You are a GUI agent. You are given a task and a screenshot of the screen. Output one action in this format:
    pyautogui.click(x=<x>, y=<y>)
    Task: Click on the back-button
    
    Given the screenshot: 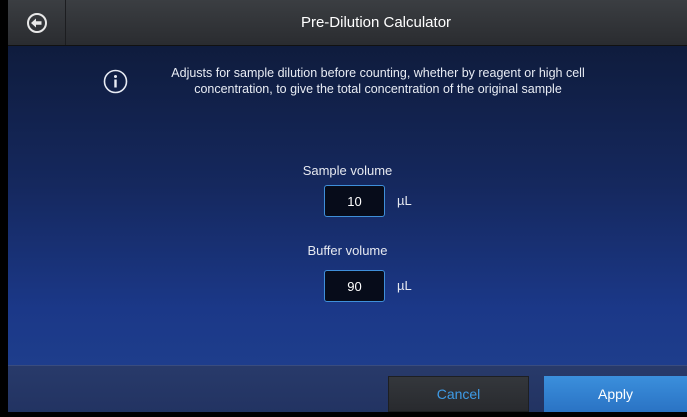 What is the action you would take?
    pyautogui.click(x=37, y=22)
    